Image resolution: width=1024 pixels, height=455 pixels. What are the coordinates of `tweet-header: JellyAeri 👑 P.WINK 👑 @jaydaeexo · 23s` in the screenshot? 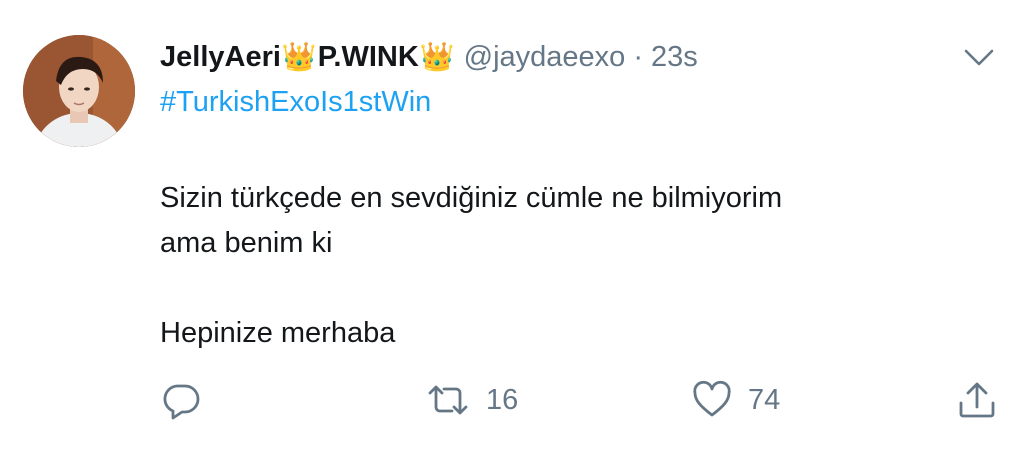 It's located at (429, 57).